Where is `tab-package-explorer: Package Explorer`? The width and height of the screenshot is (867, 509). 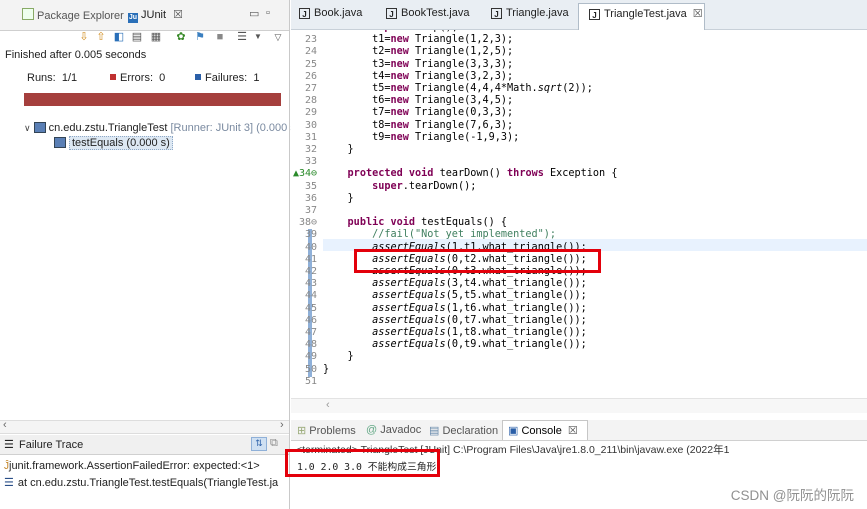
tab-package-explorer: Package Explorer is located at coordinates (73, 15).